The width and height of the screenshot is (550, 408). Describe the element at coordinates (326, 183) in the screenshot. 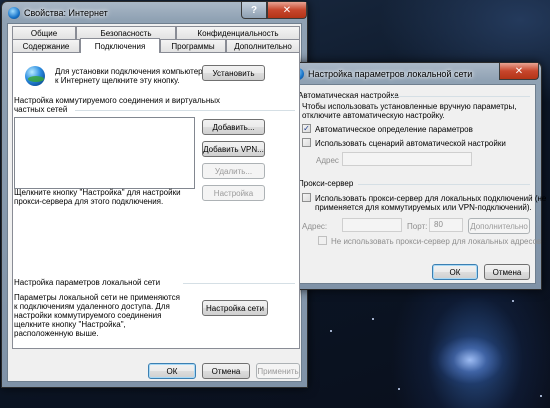

I see `proxy-server-header: Прокси-сервер` at that location.